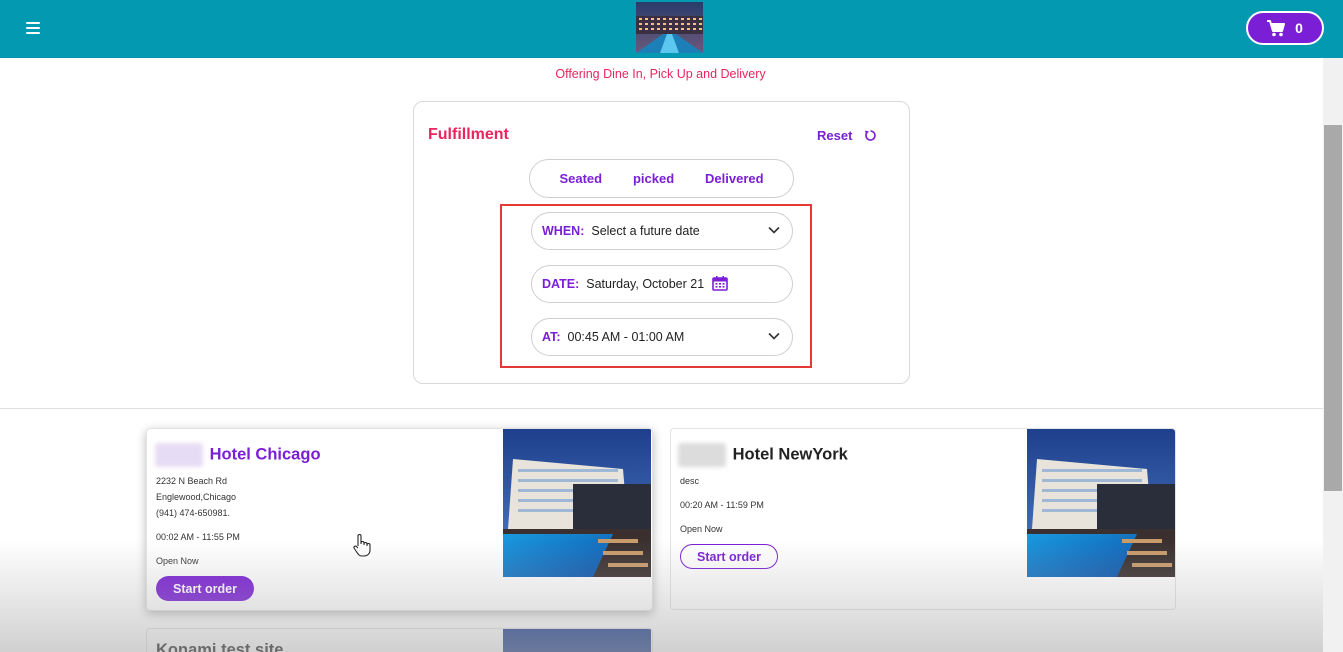 This screenshot has height=652, width=1343. I want to click on tagline: Offering Dine In, Pick Up and Delivery, so click(660, 74).